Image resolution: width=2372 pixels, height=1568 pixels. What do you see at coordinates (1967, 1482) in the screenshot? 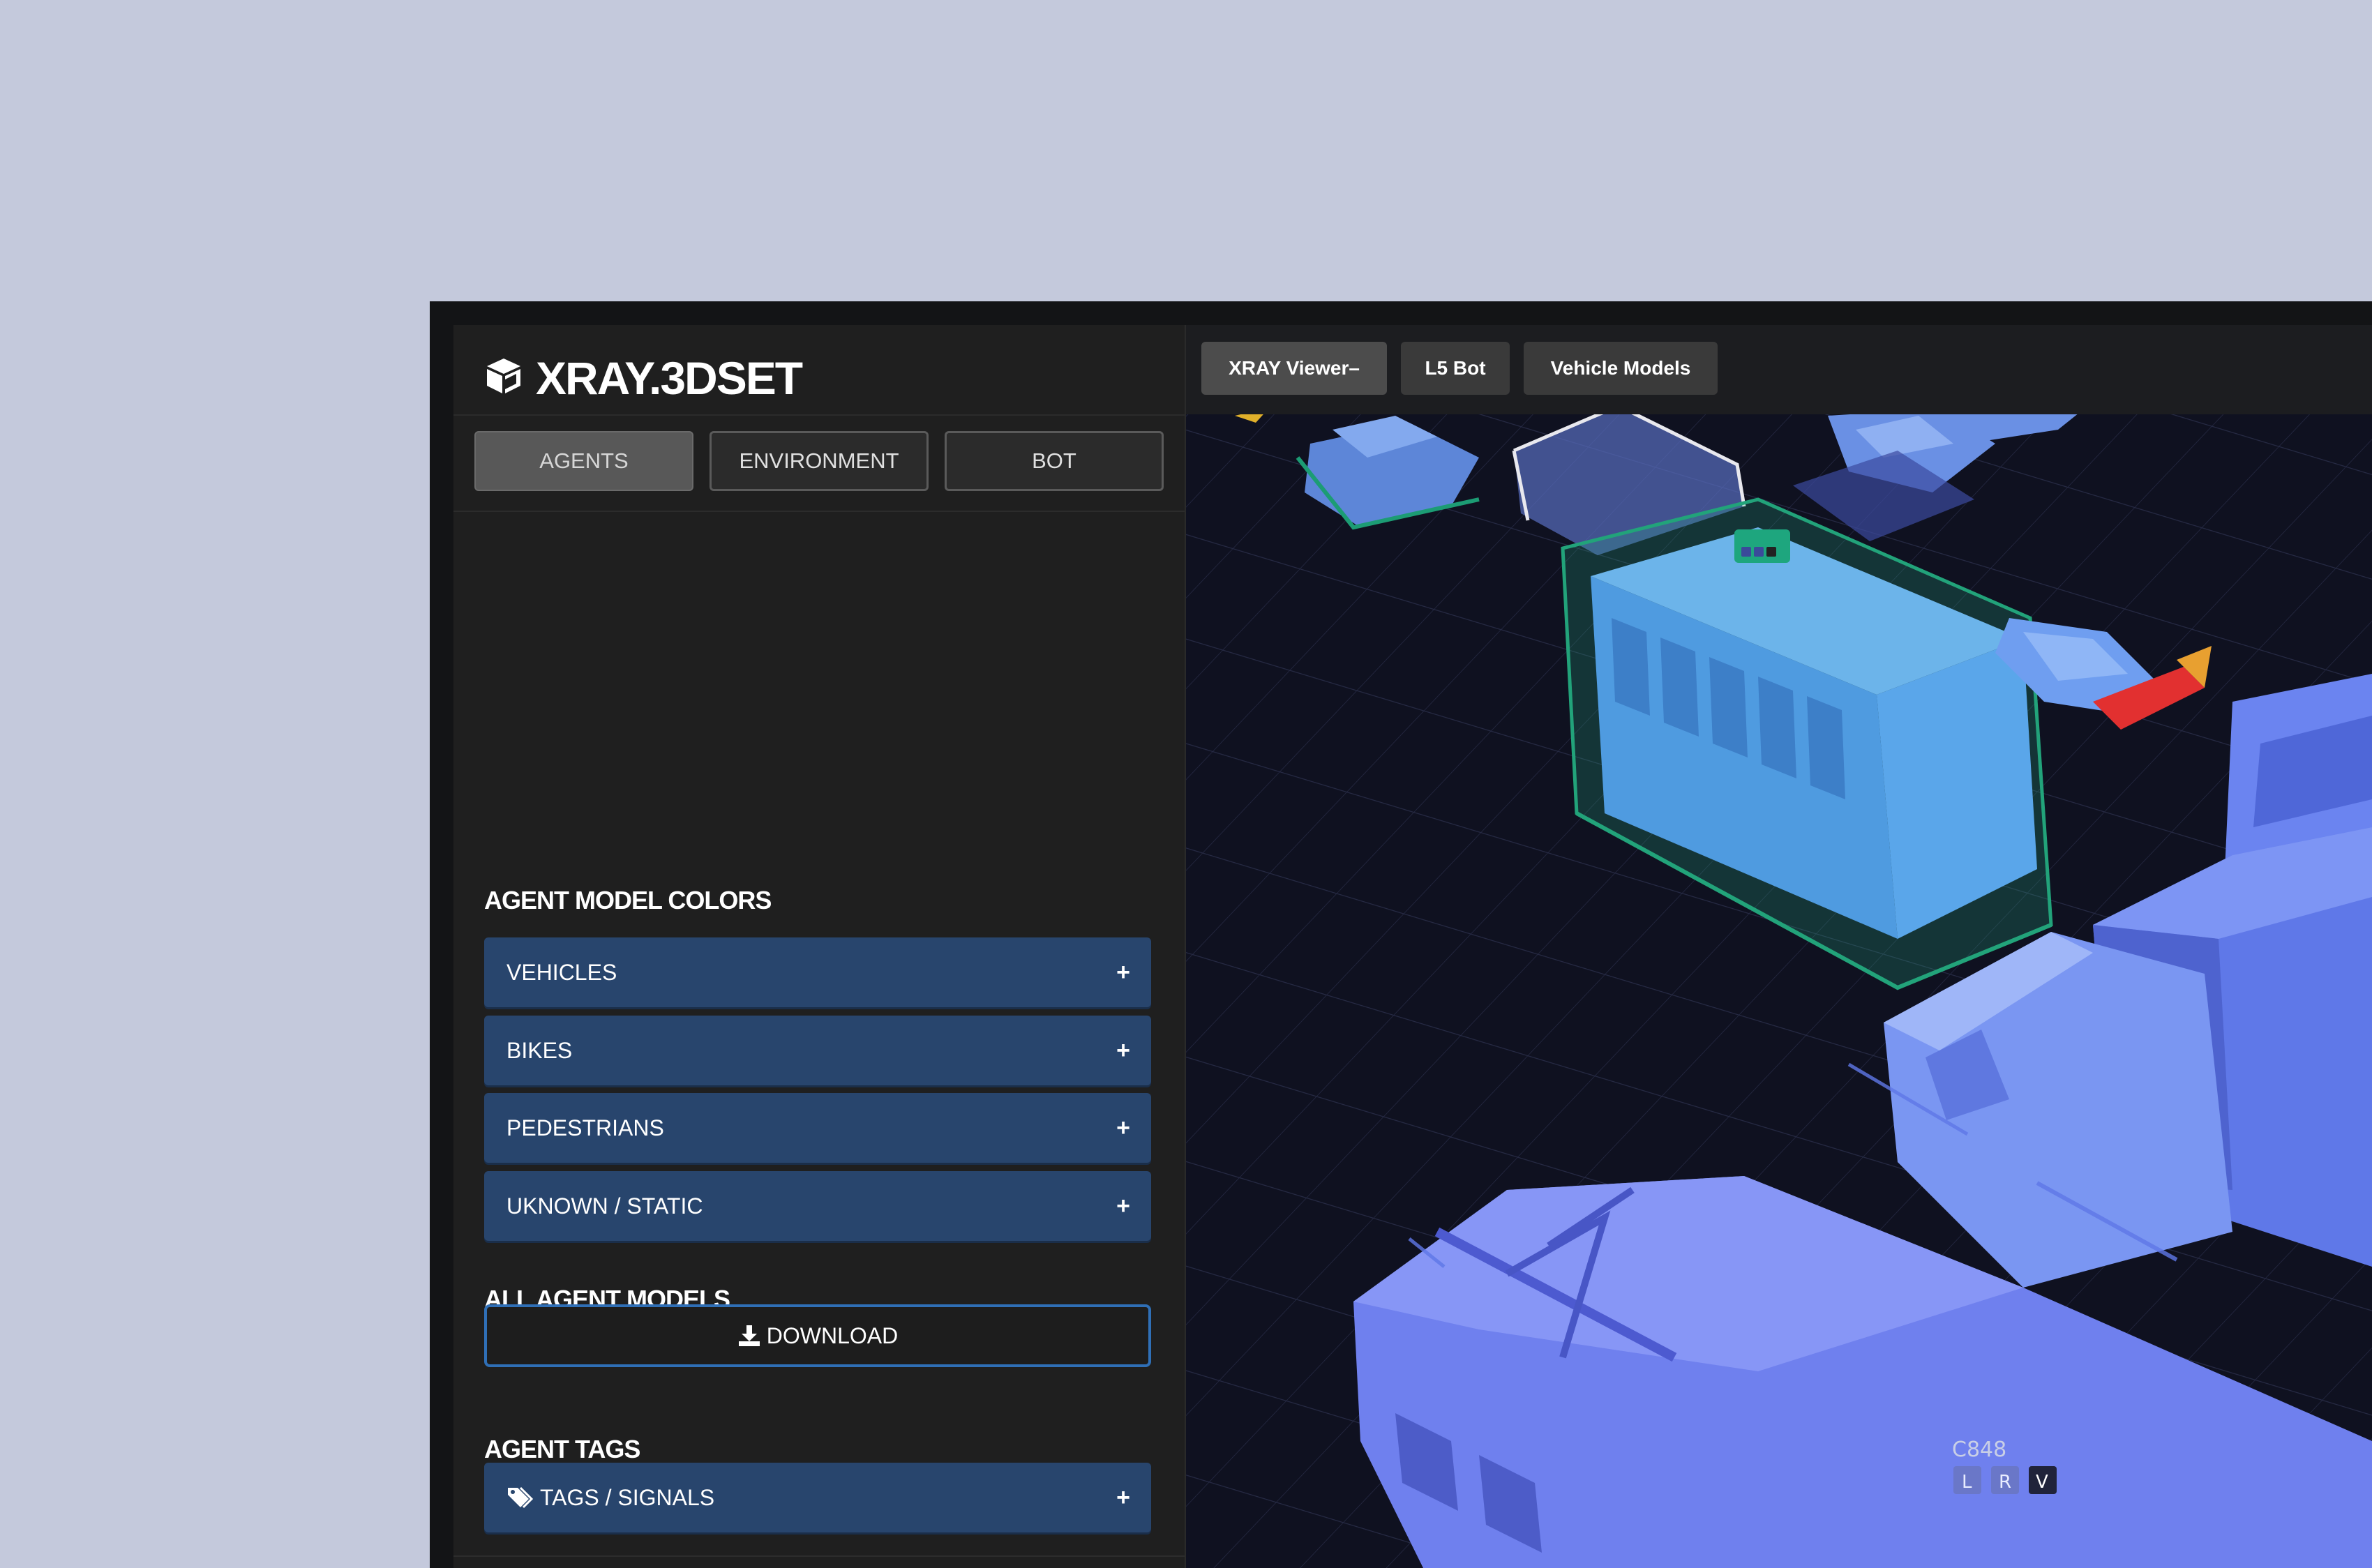
I see `agent-tag-l-label: L` at bounding box center [1967, 1482].